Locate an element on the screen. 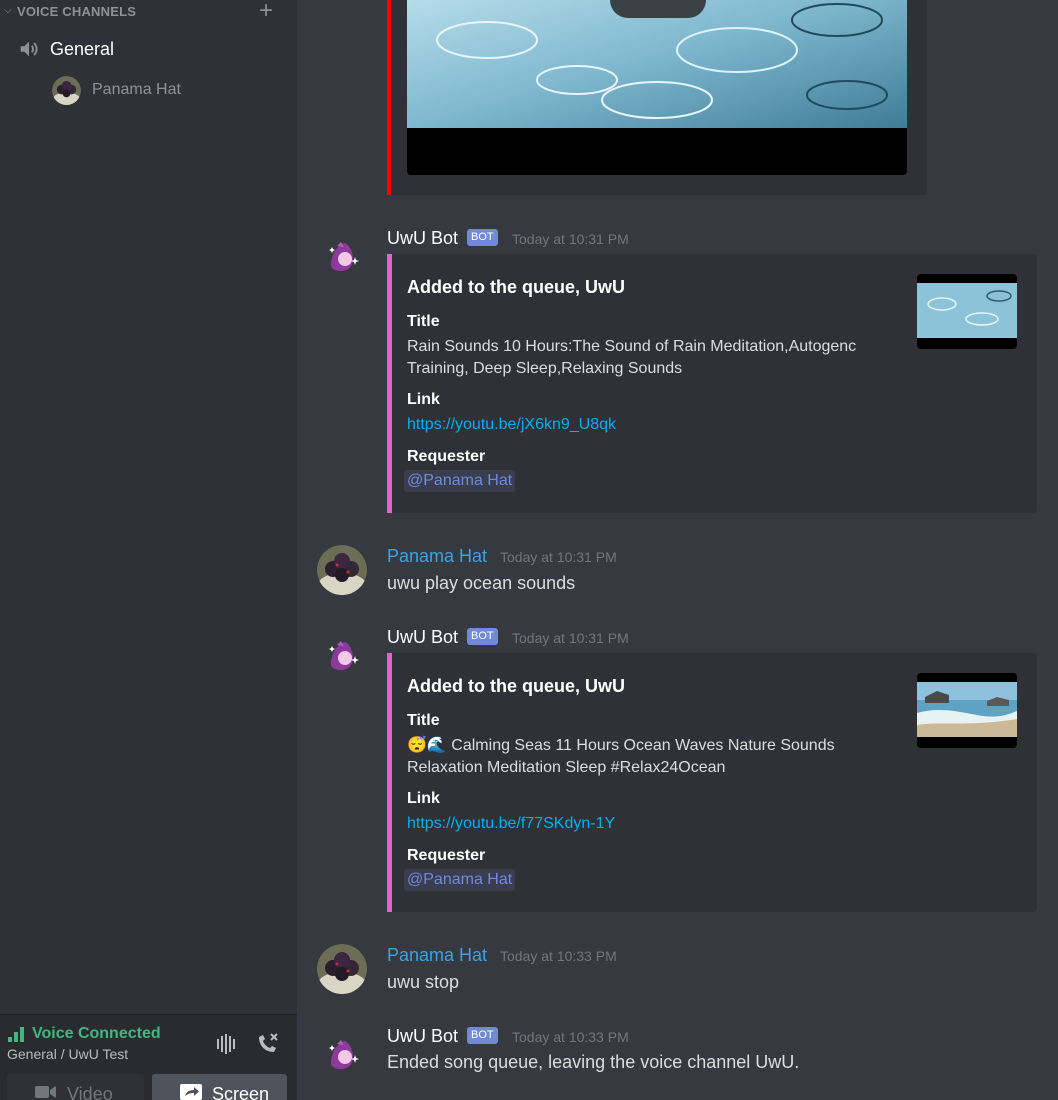  add-channel-icon: + is located at coordinates (266, 11).